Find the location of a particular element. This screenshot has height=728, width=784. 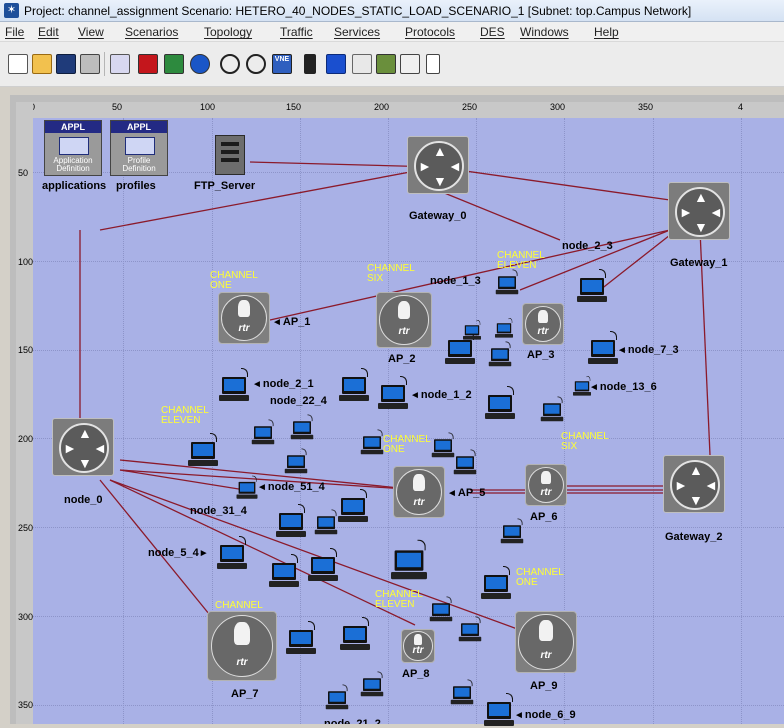

appl-header: APPL is located at coordinates (73, 127).